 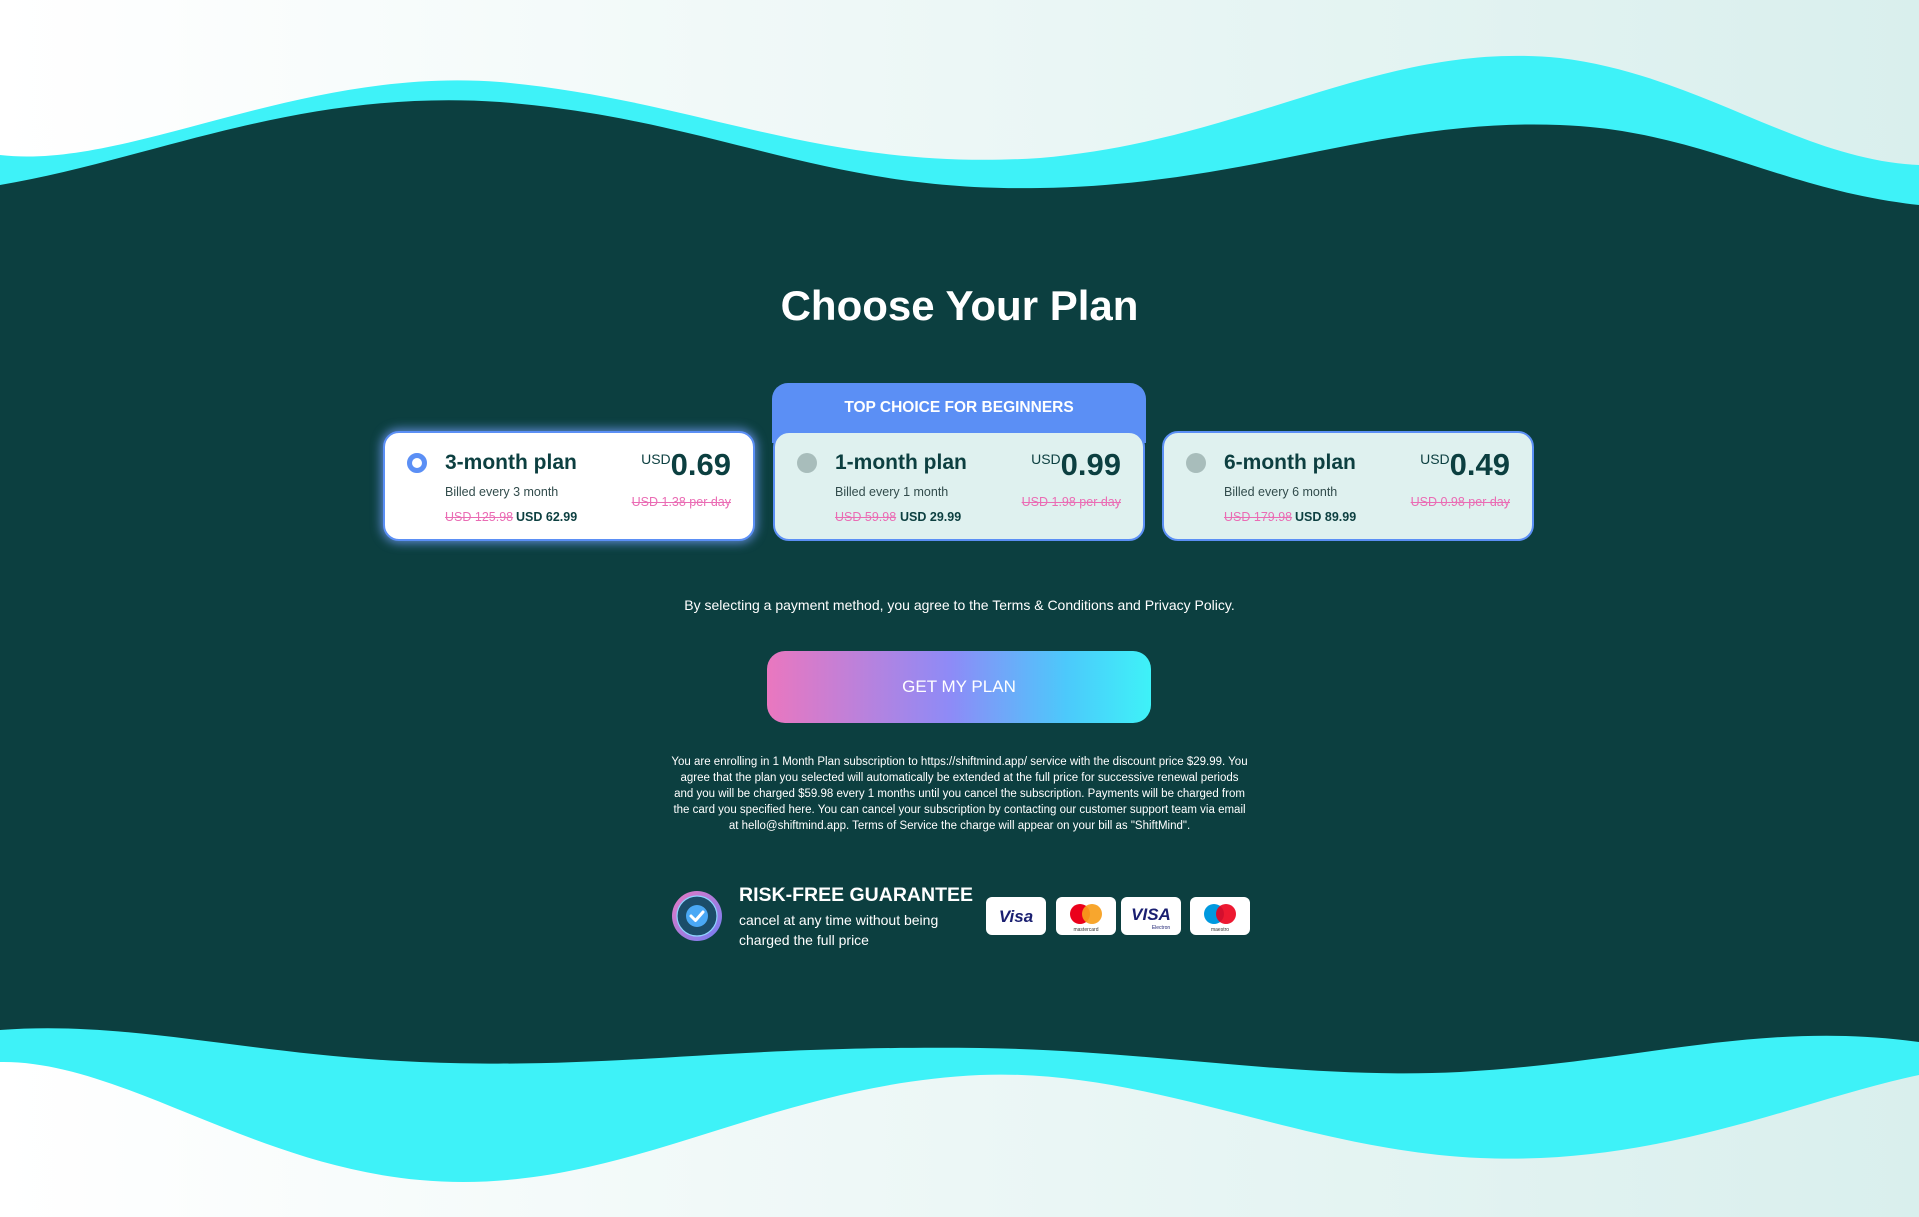 I want to click on plan-old-per-day: USD 1.38 per day, so click(x=681, y=502).